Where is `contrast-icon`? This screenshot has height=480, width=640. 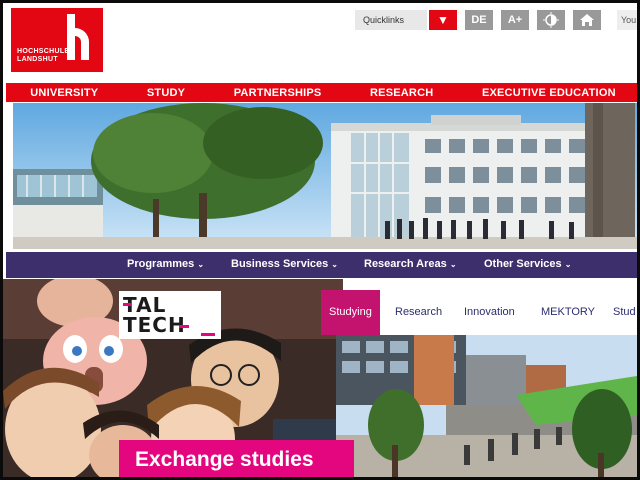 contrast-icon is located at coordinates (551, 20).